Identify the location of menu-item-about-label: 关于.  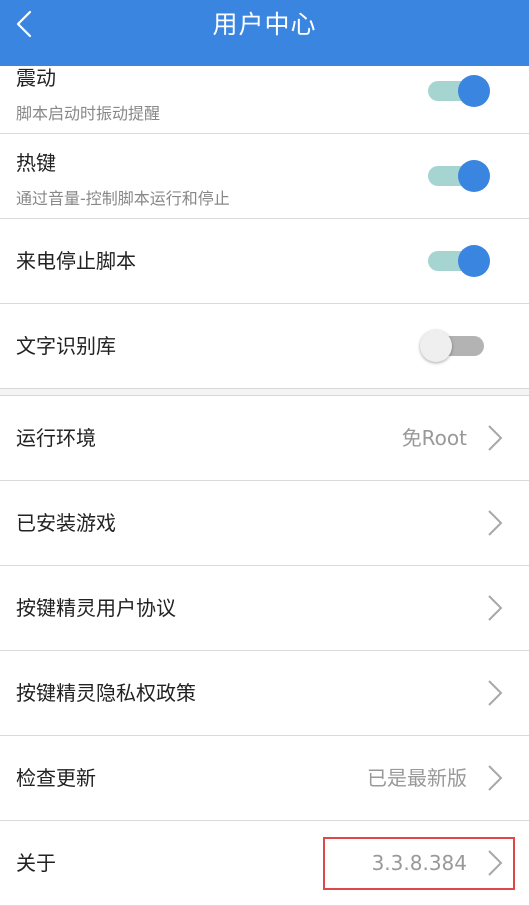
(36, 863).